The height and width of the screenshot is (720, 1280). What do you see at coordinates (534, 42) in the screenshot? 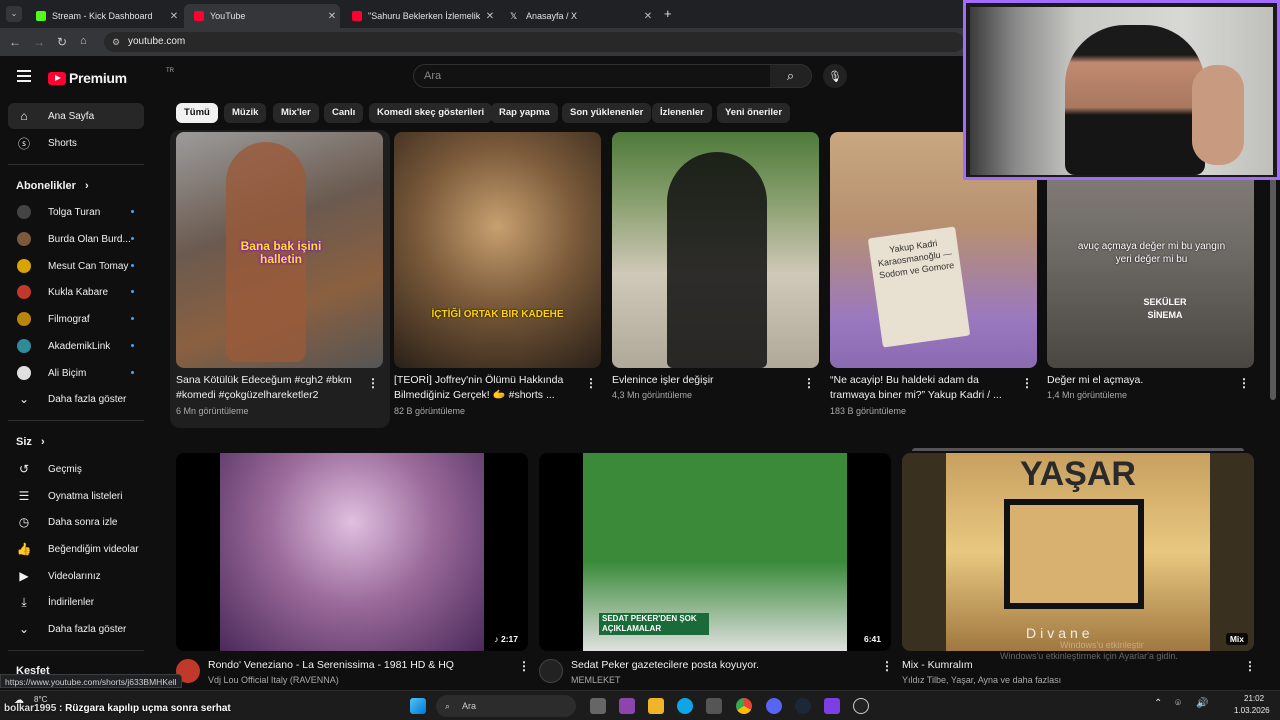
I see `address-bar: ⚙ youtube.com` at bounding box center [534, 42].